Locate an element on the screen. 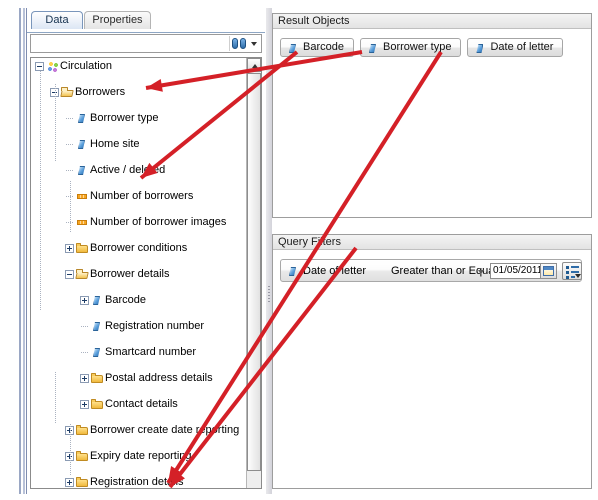 The image size is (598, 500). result-object-chip: Date of letter is located at coordinates (515, 47).